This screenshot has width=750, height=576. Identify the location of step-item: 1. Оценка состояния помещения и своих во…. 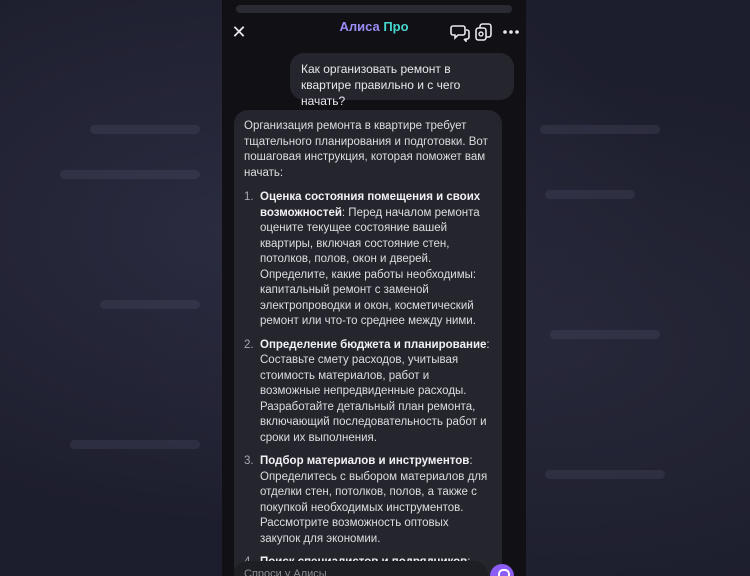
(368, 260).